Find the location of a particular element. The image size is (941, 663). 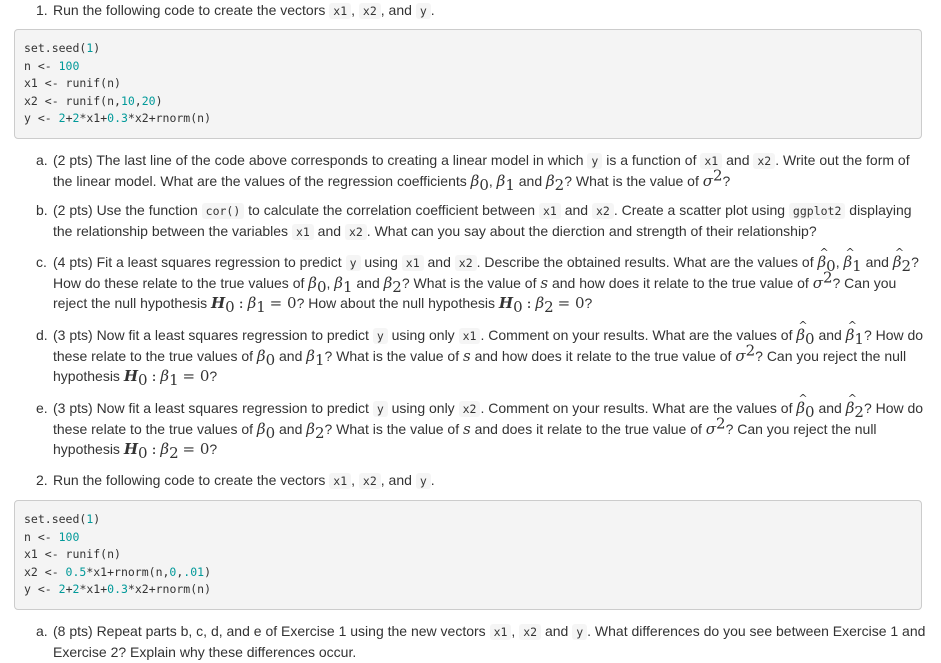

list-marker: b. is located at coordinates (42, 210).